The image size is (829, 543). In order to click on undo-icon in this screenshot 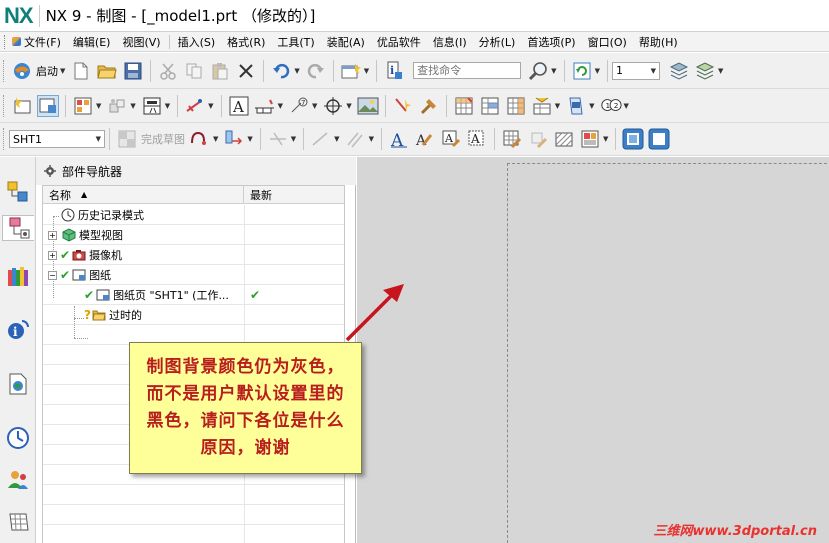, I will do `click(281, 71)`.